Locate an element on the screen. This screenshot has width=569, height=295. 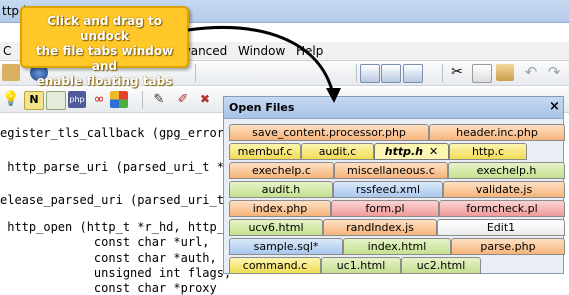
open-files-header: Open Files × is located at coordinates (393, 108).